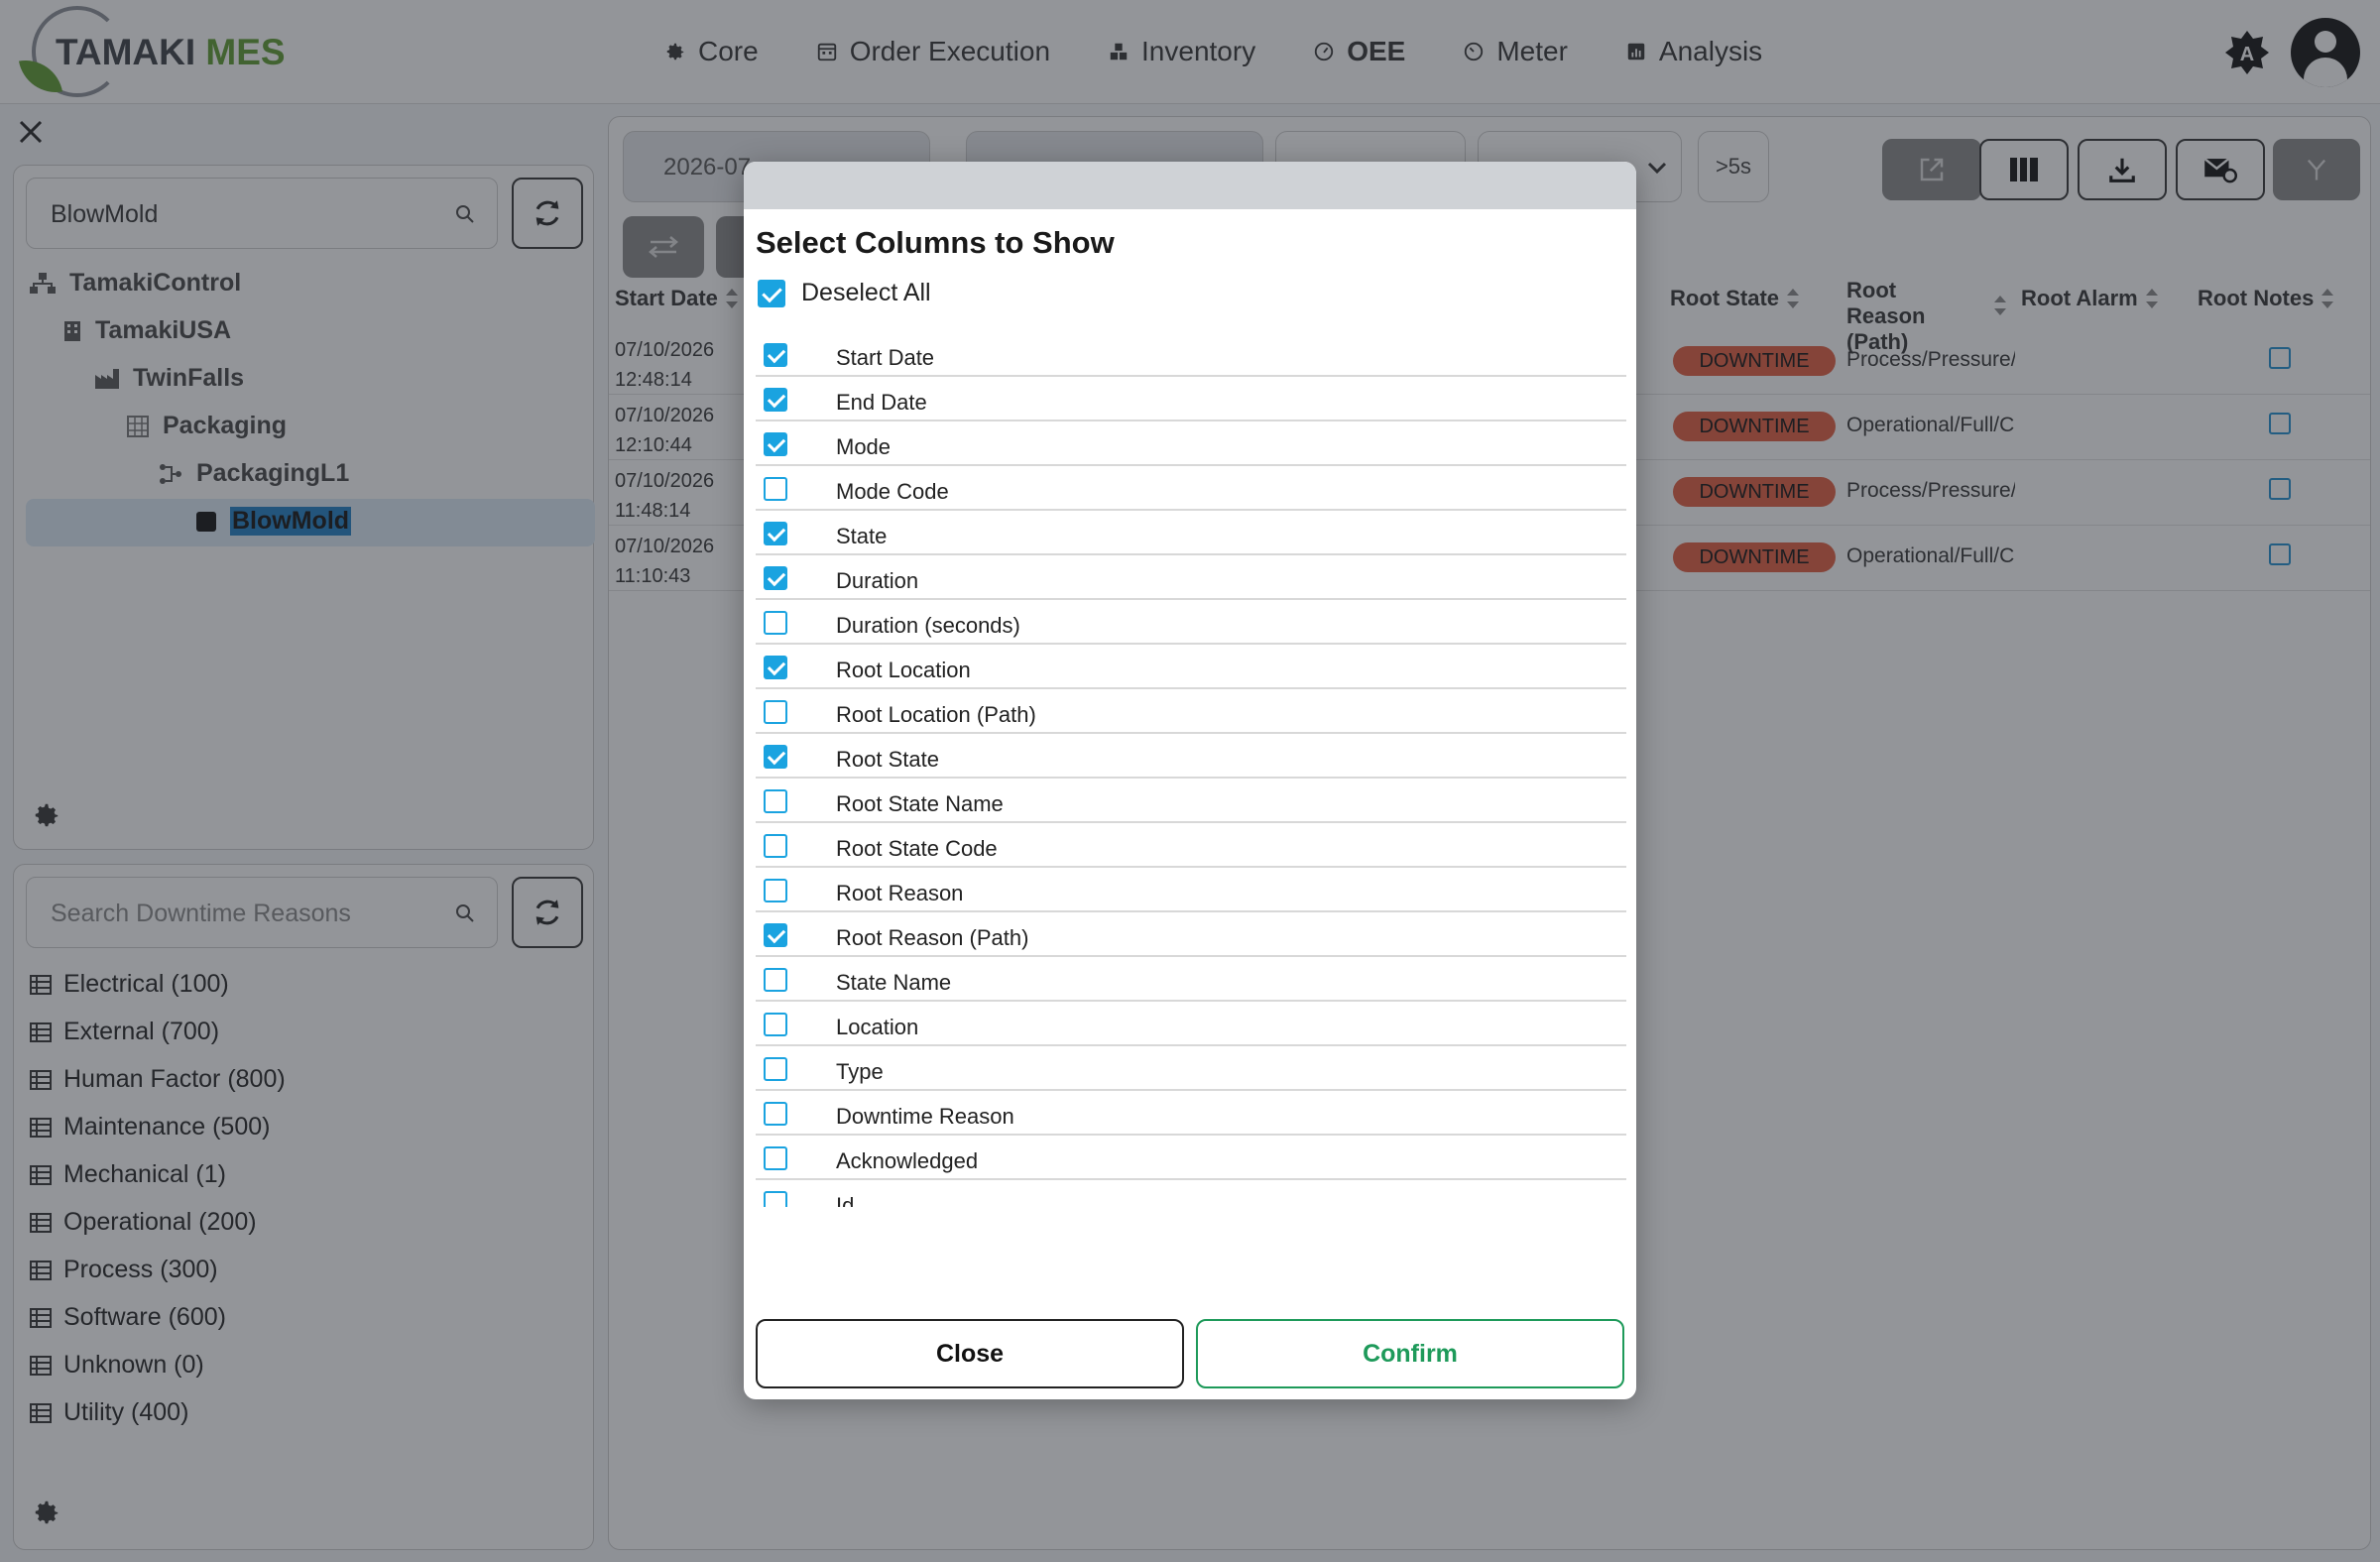 The width and height of the screenshot is (2380, 1562). What do you see at coordinates (1191, 488) in the screenshot?
I see `column-option-row: Mode Code` at bounding box center [1191, 488].